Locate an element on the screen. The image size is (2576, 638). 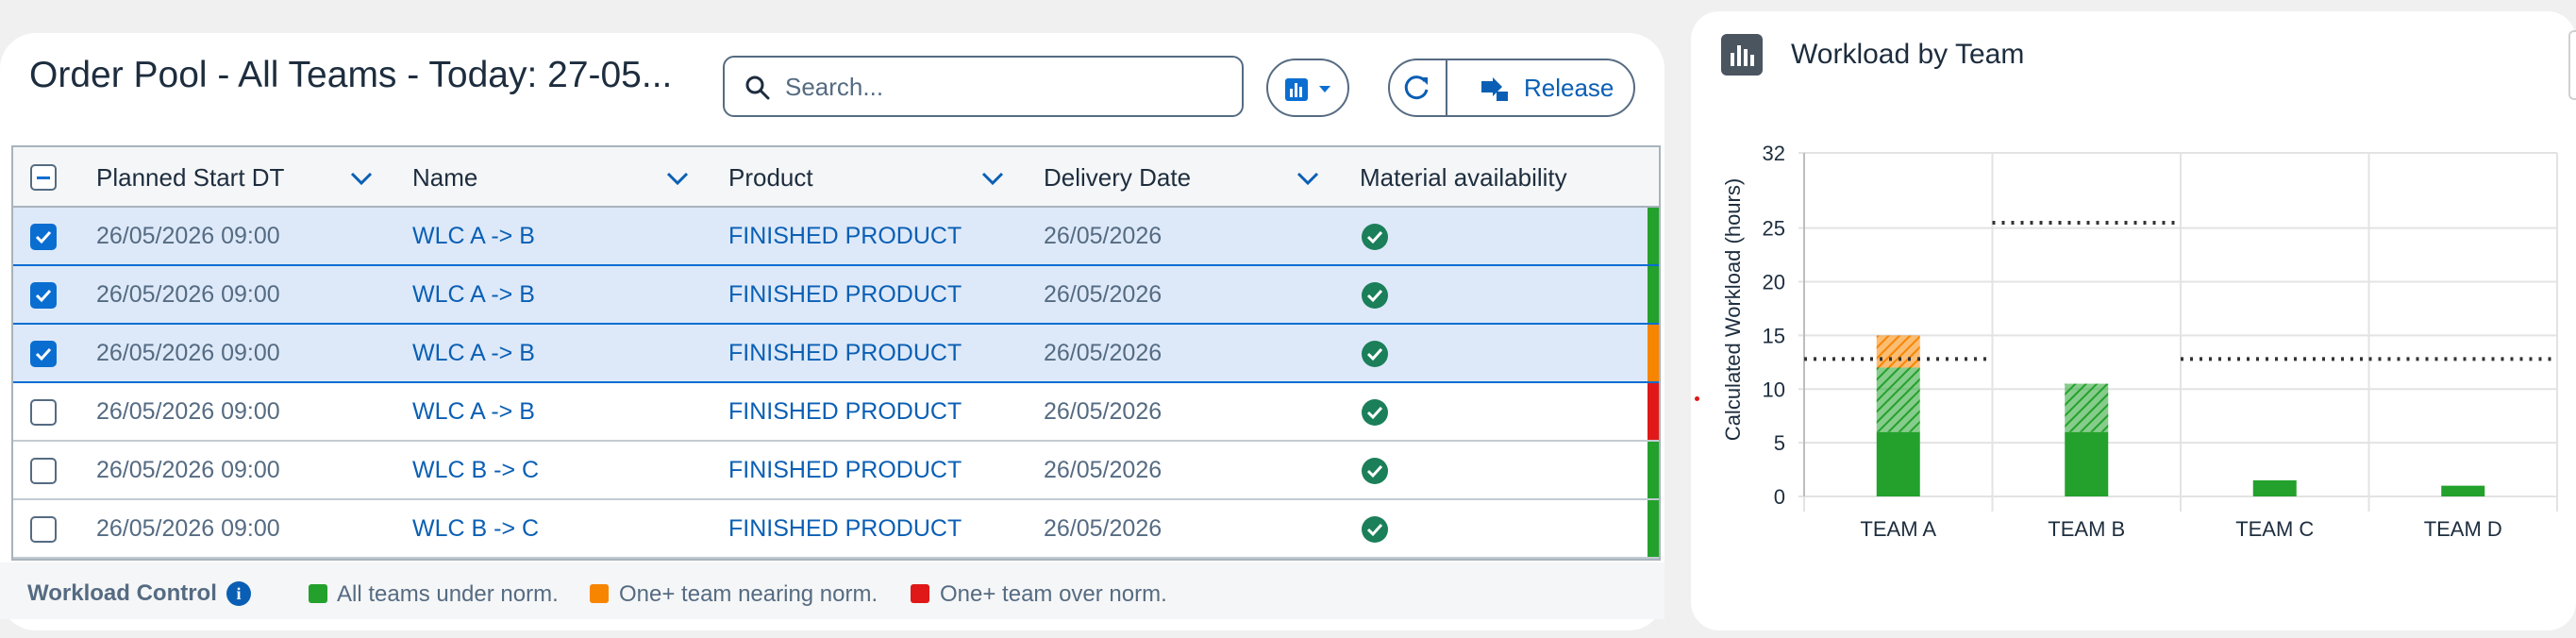
y-tick-label: 0 is located at coordinates (1779, 497).